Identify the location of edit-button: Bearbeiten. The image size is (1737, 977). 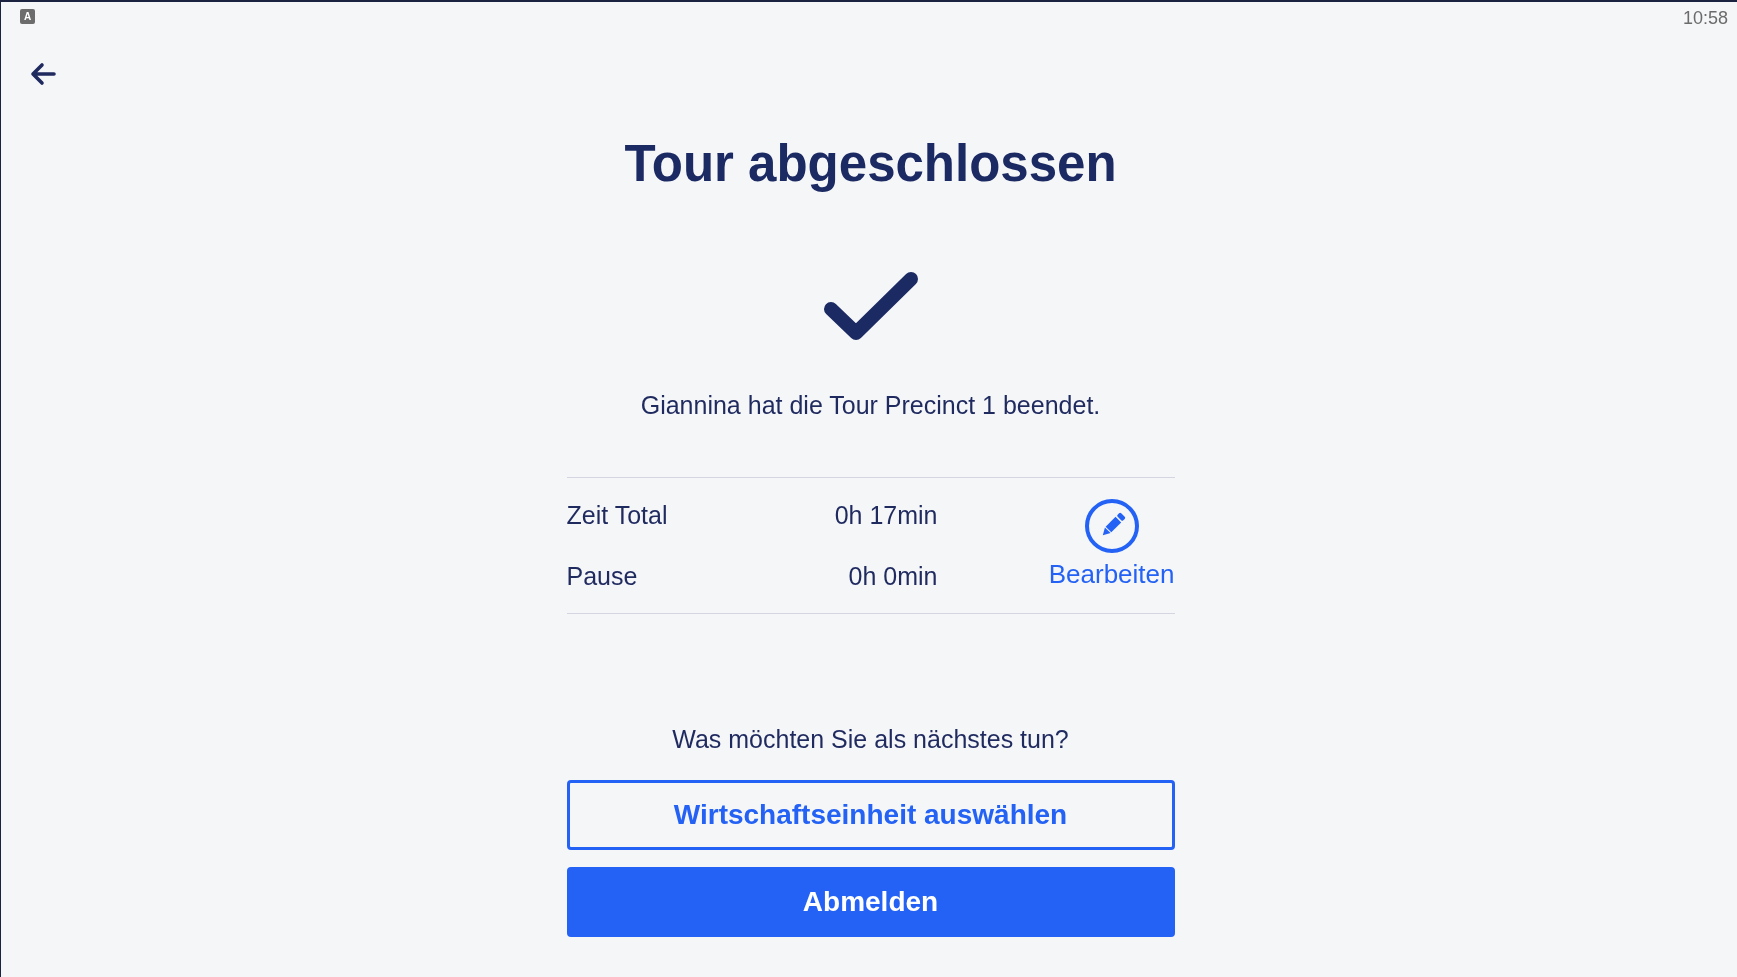
(1111, 544).